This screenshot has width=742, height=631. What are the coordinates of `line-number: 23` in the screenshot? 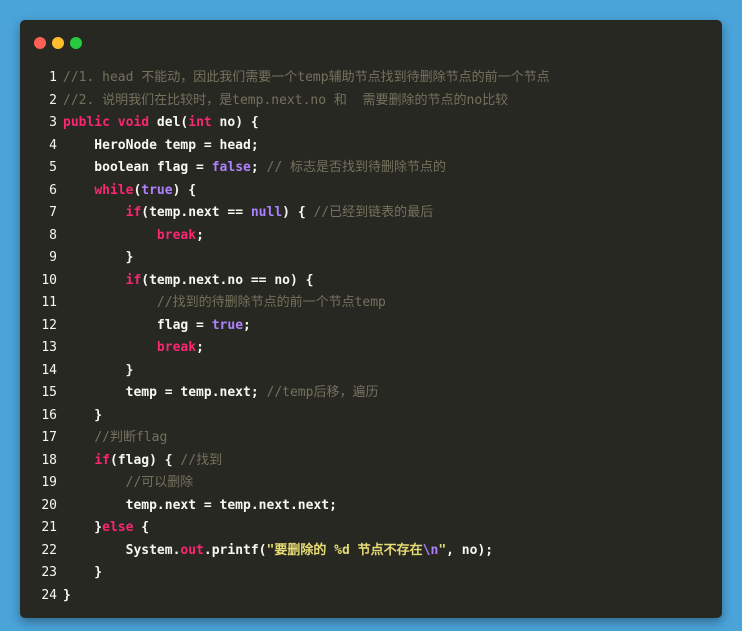 It's located at (49, 572).